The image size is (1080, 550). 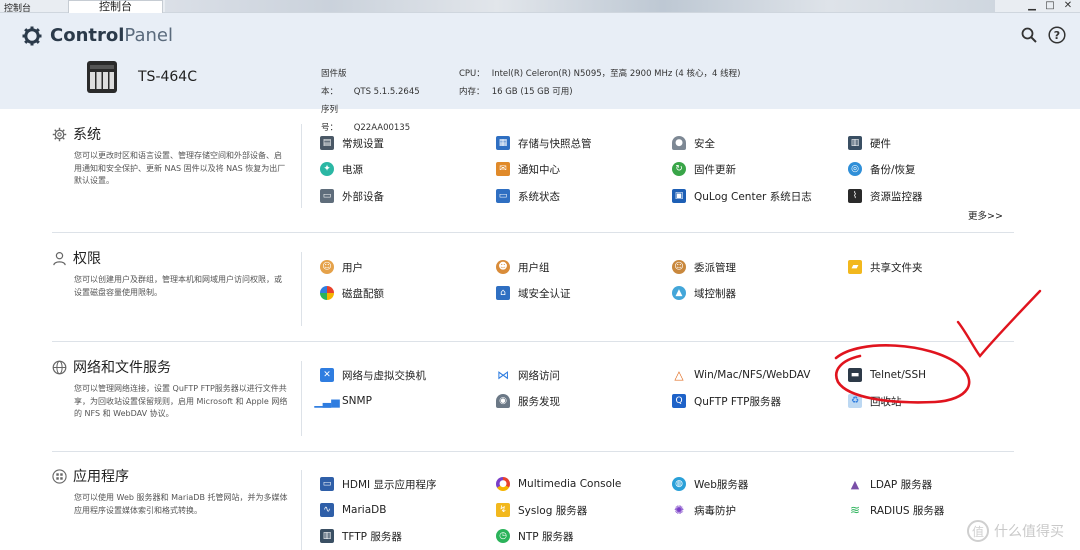 I want to click on section-description: 您可以创建用户及群组，管理本机和网域用户访问权限，或设置磁盘容量使用限制。, so click(x=178, y=286).